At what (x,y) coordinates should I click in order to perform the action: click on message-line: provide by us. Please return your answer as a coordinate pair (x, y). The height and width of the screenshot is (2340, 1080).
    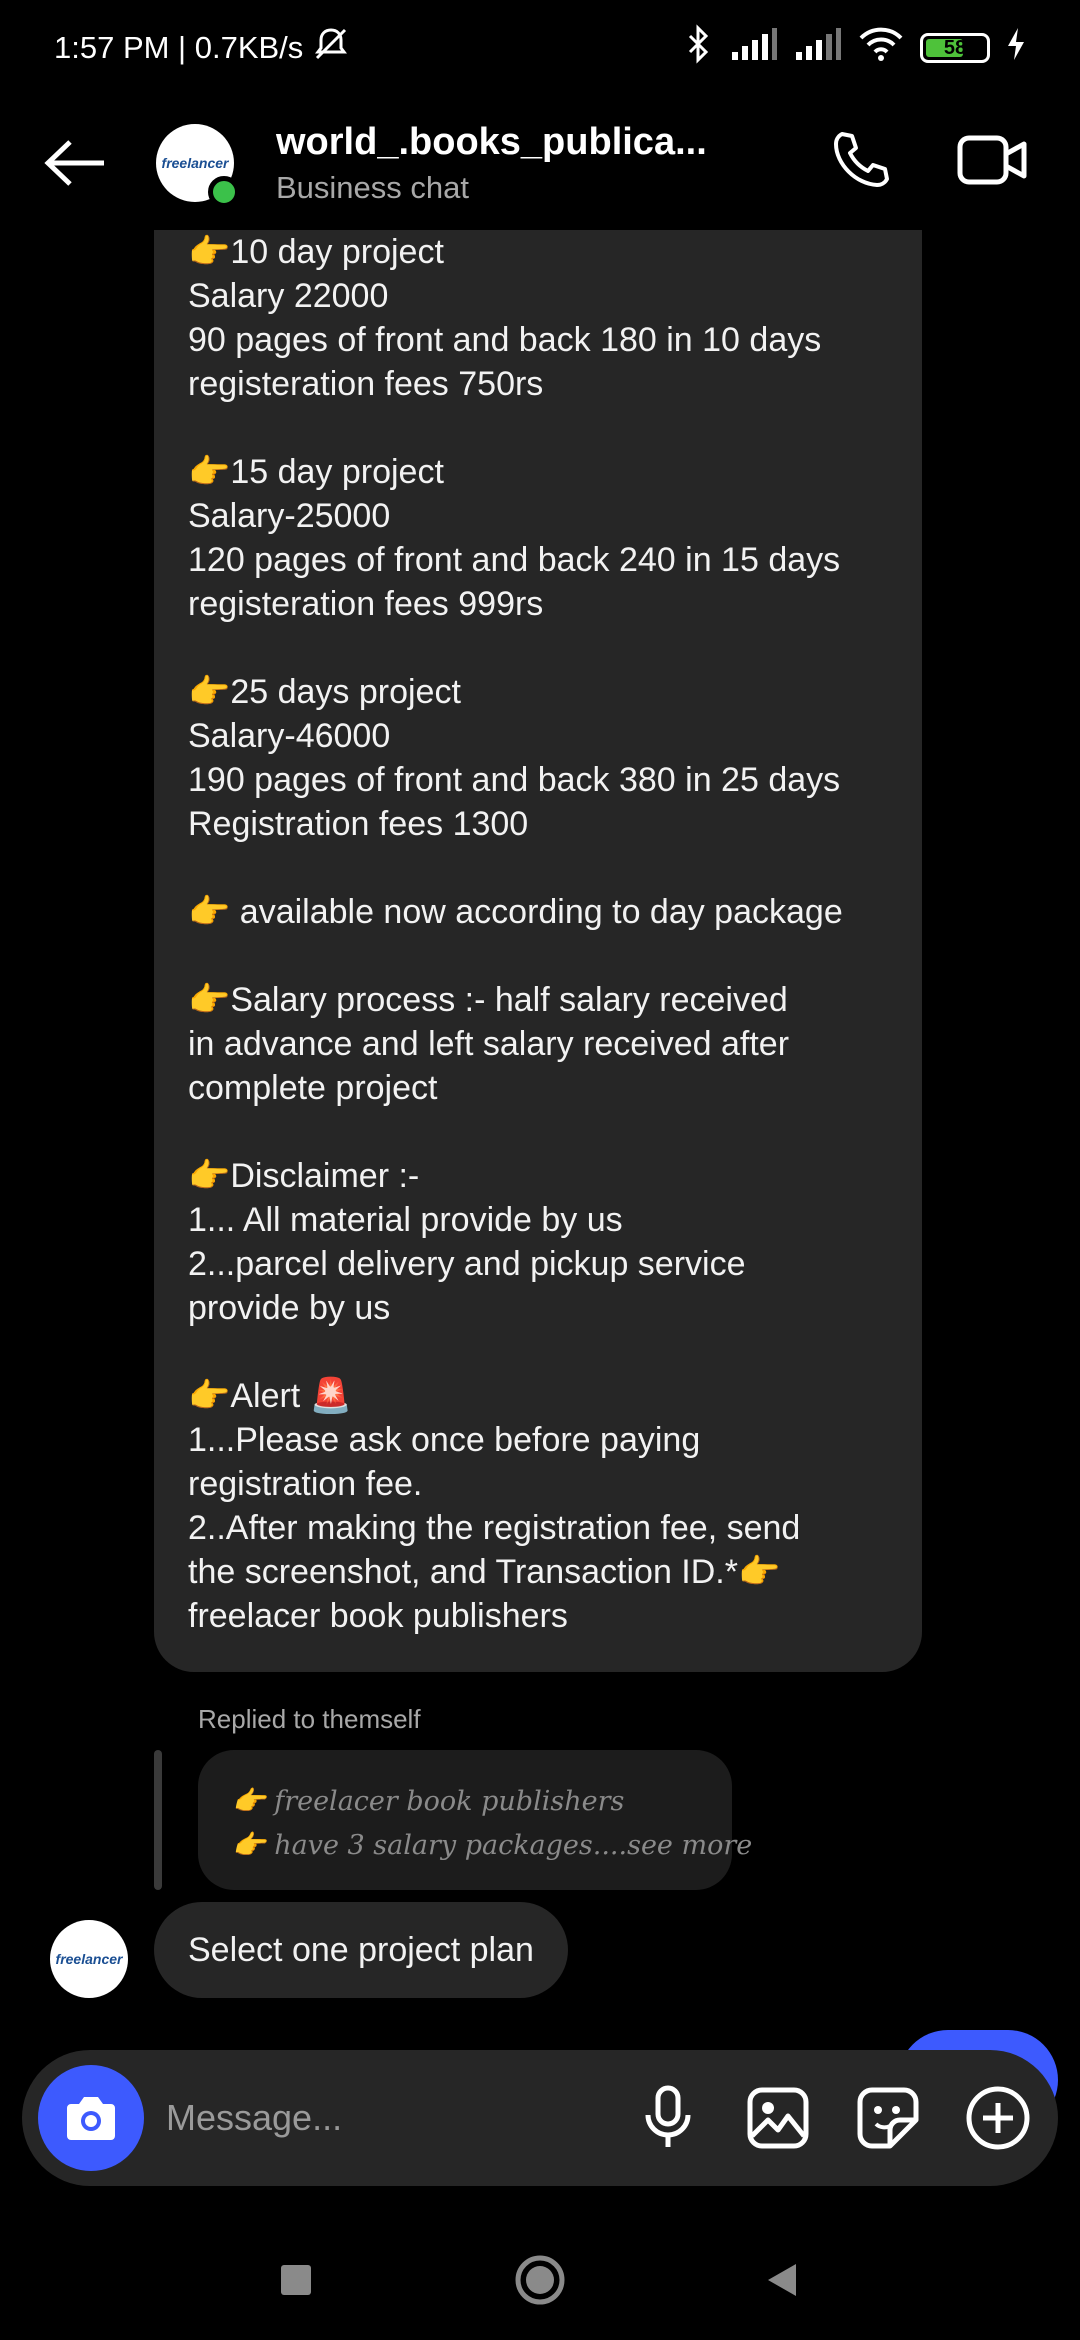
    Looking at the image, I should click on (289, 1308).